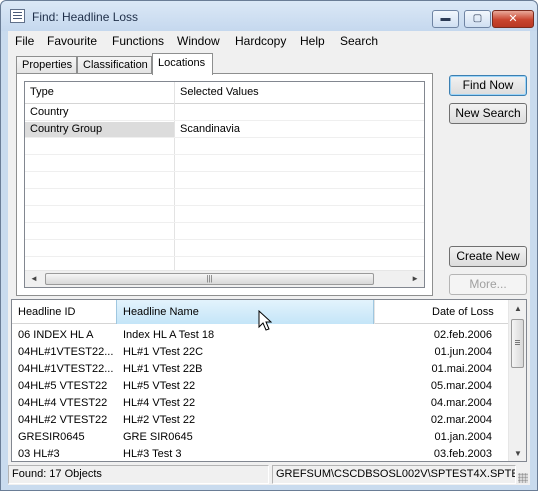  Describe the element at coordinates (39, 454) in the screenshot. I see `headline-id-cell: 03 HL#3` at that location.